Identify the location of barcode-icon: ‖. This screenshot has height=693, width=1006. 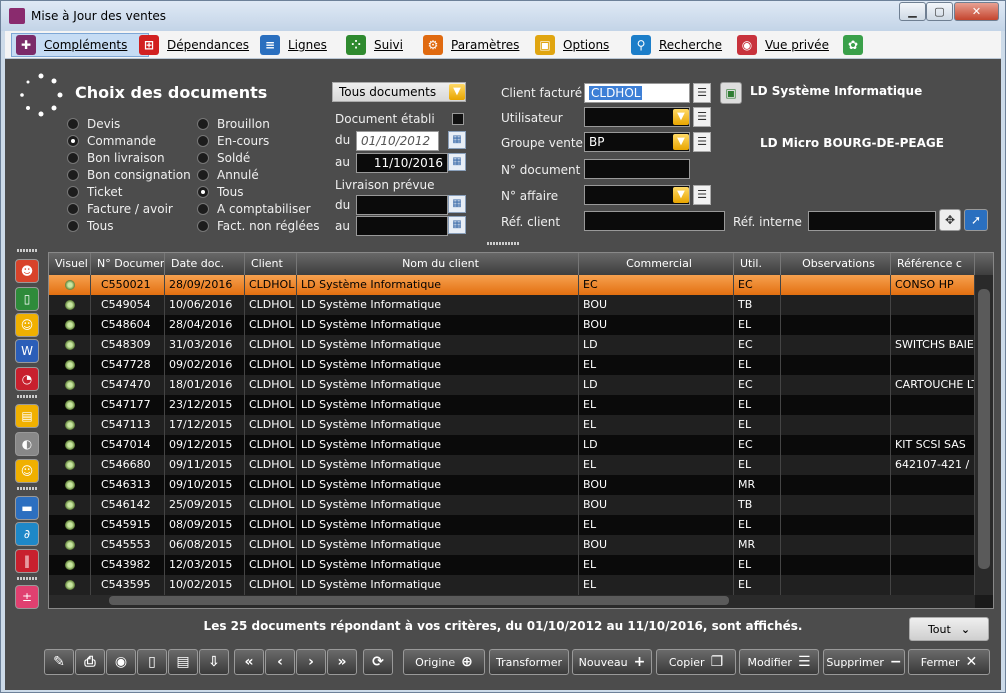
(27, 561).